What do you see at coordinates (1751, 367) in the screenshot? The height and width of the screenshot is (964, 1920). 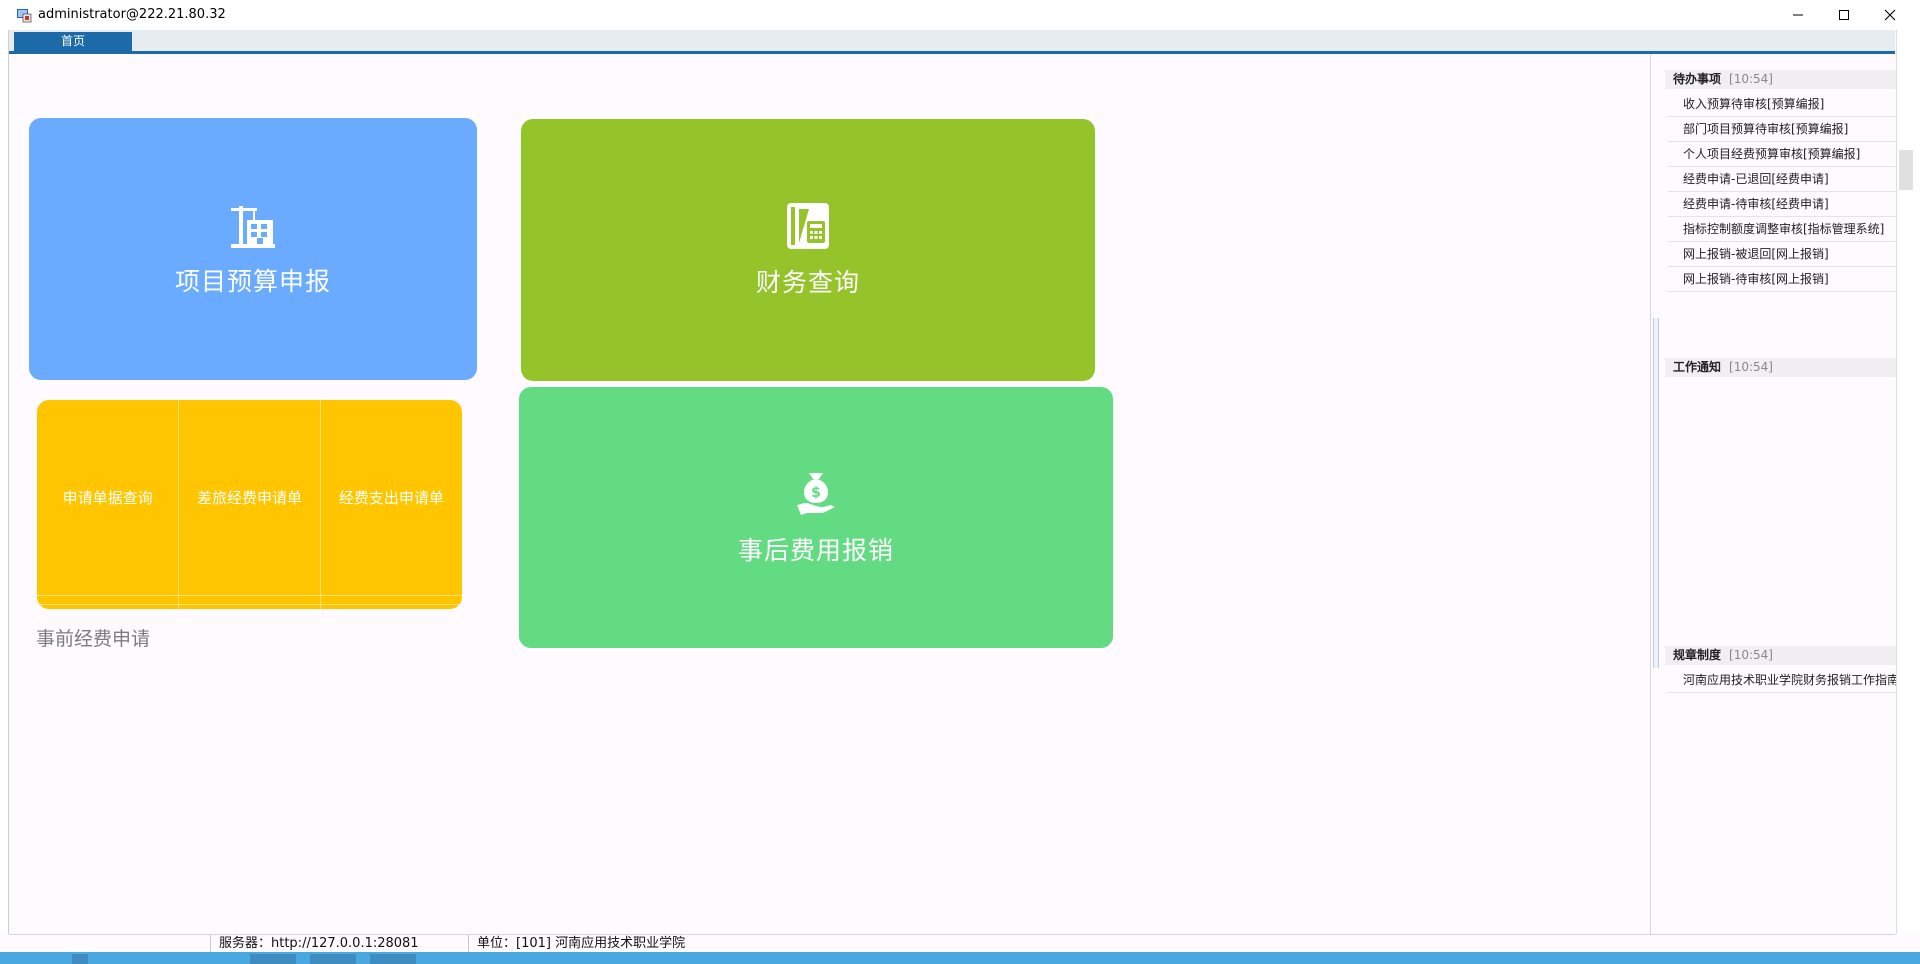 I see `notice-time: [10:54]` at bounding box center [1751, 367].